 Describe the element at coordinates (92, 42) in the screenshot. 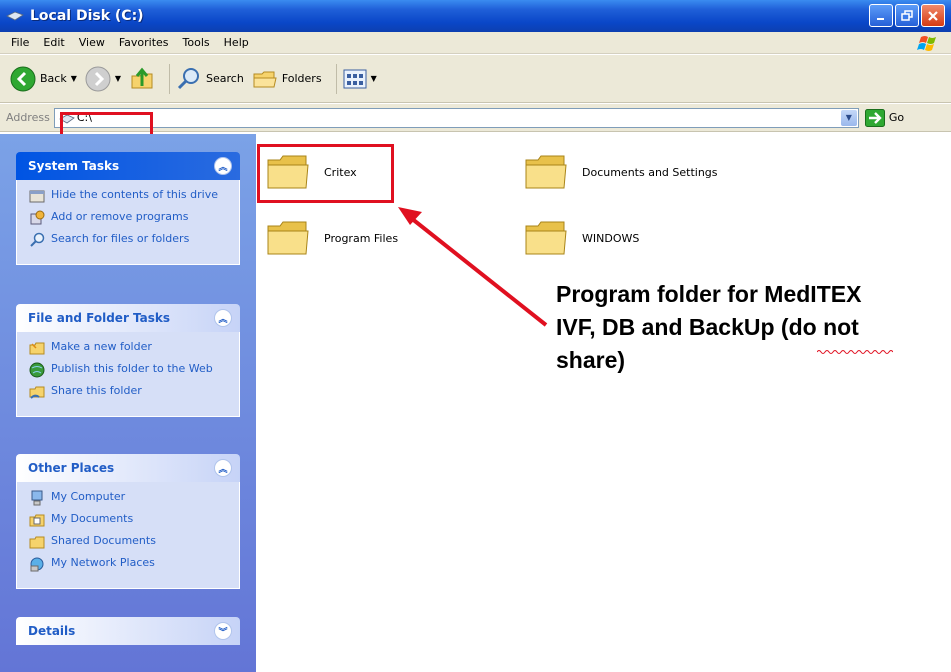

I see `menu-view: View` at that location.